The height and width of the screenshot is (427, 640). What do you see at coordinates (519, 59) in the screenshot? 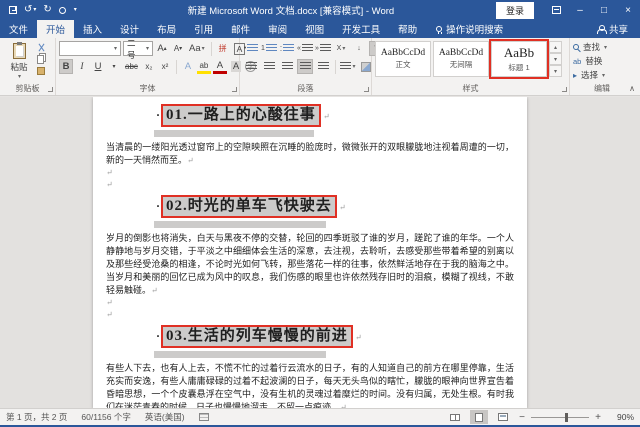
I see `style-heading-1: AaBb 标题 1` at bounding box center [519, 59].